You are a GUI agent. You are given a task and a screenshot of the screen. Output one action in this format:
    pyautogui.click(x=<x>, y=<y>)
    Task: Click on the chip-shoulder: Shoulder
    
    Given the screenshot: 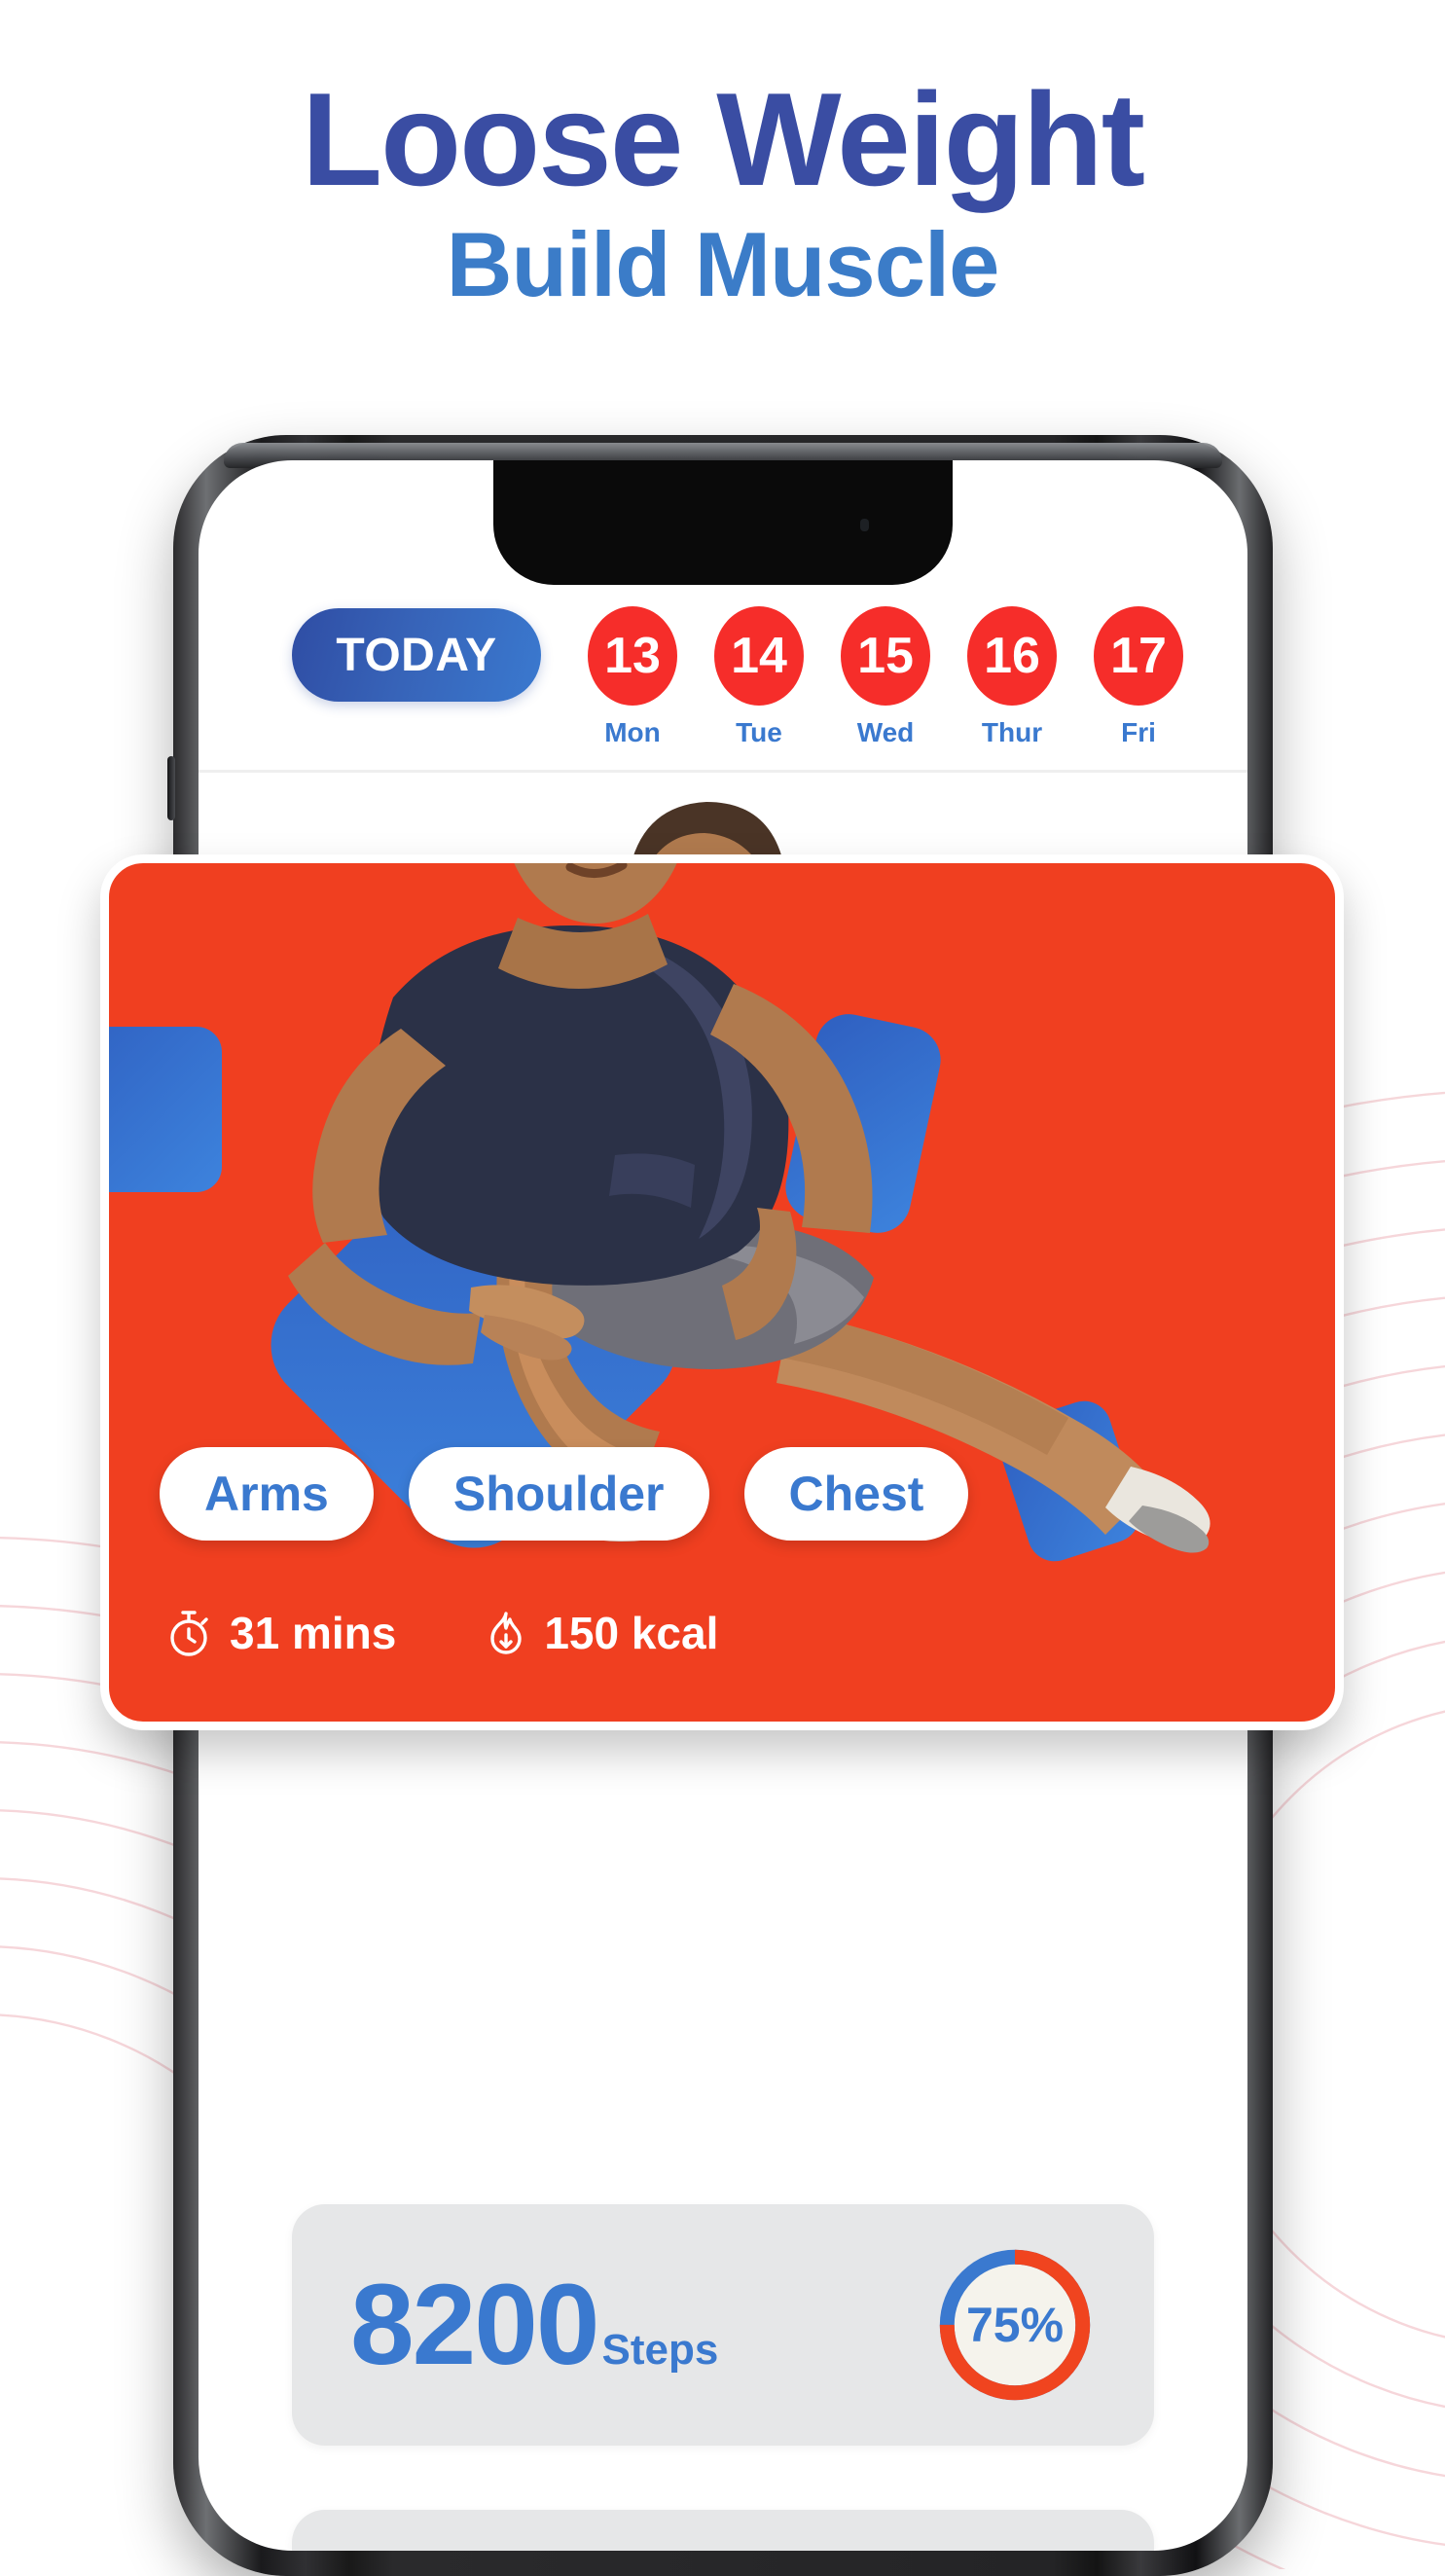 What is the action you would take?
    pyautogui.click(x=558, y=1494)
    